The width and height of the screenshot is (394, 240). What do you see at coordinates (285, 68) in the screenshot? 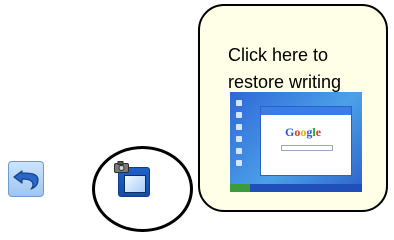
I see `tooltip-text: Click here to restore writing` at bounding box center [285, 68].